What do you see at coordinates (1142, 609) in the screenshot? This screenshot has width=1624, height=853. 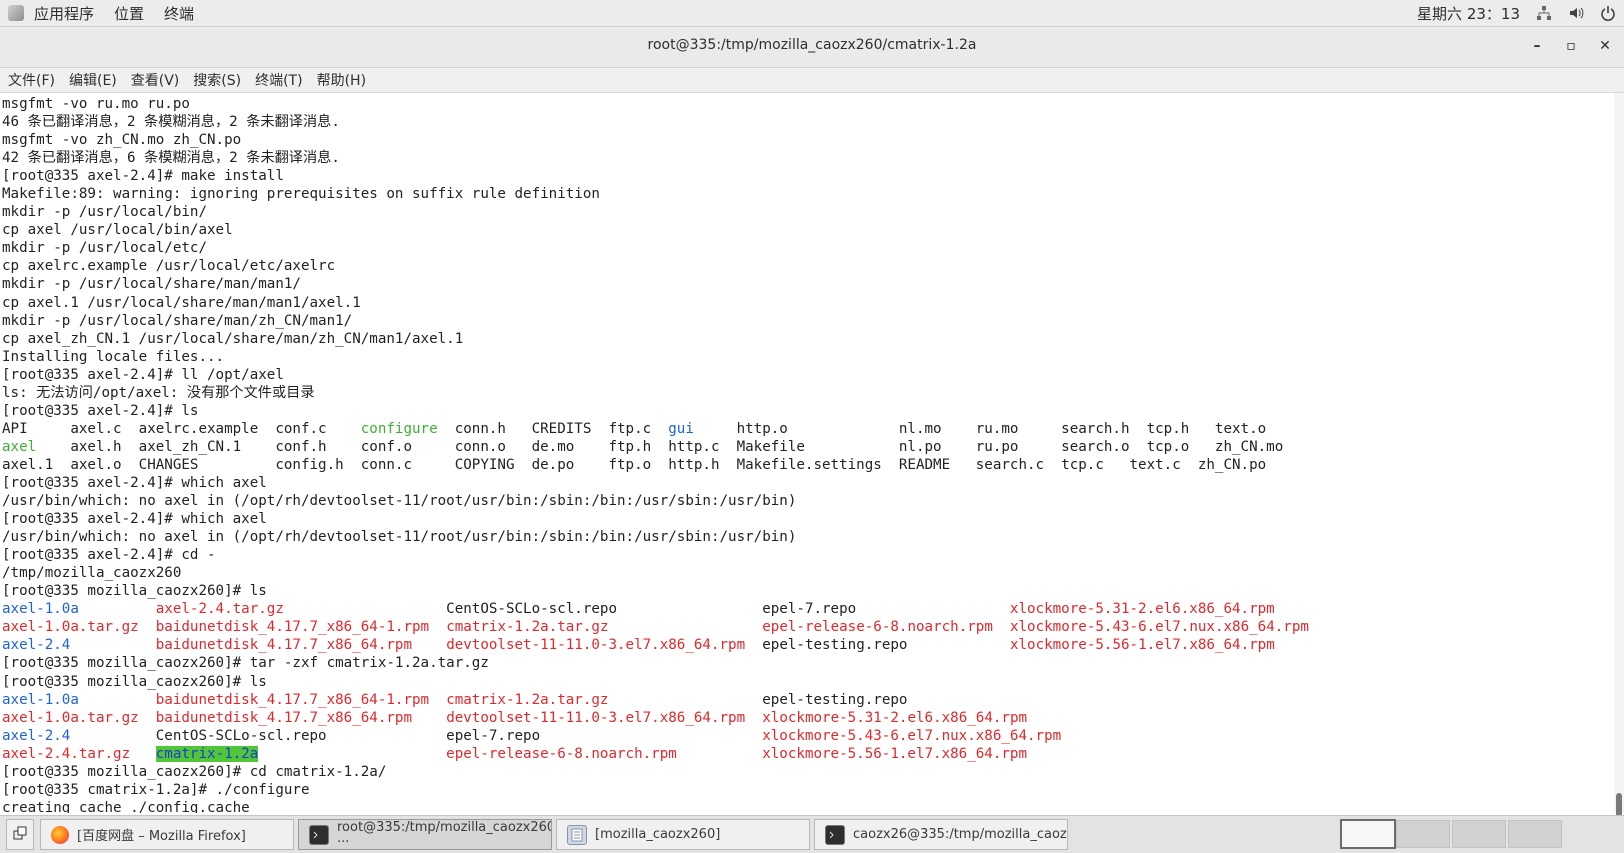 I see `terminal-text: xlockmore-5.31-2.el6.x86_64.rpm` at bounding box center [1142, 609].